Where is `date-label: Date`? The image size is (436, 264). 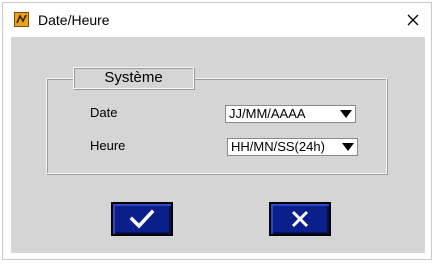
date-label: Date is located at coordinates (104, 112).